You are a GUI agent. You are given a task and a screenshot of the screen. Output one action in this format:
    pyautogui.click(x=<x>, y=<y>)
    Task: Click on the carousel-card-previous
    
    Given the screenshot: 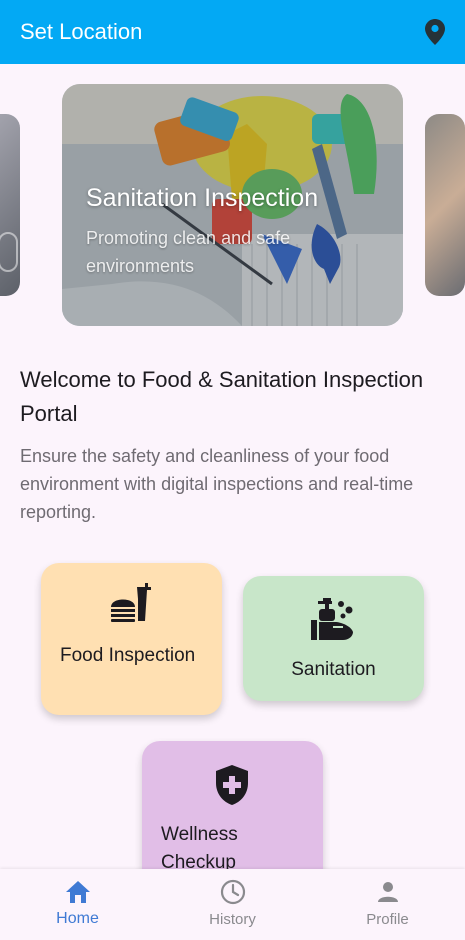 What is the action you would take?
    pyautogui.click(x=10, y=205)
    